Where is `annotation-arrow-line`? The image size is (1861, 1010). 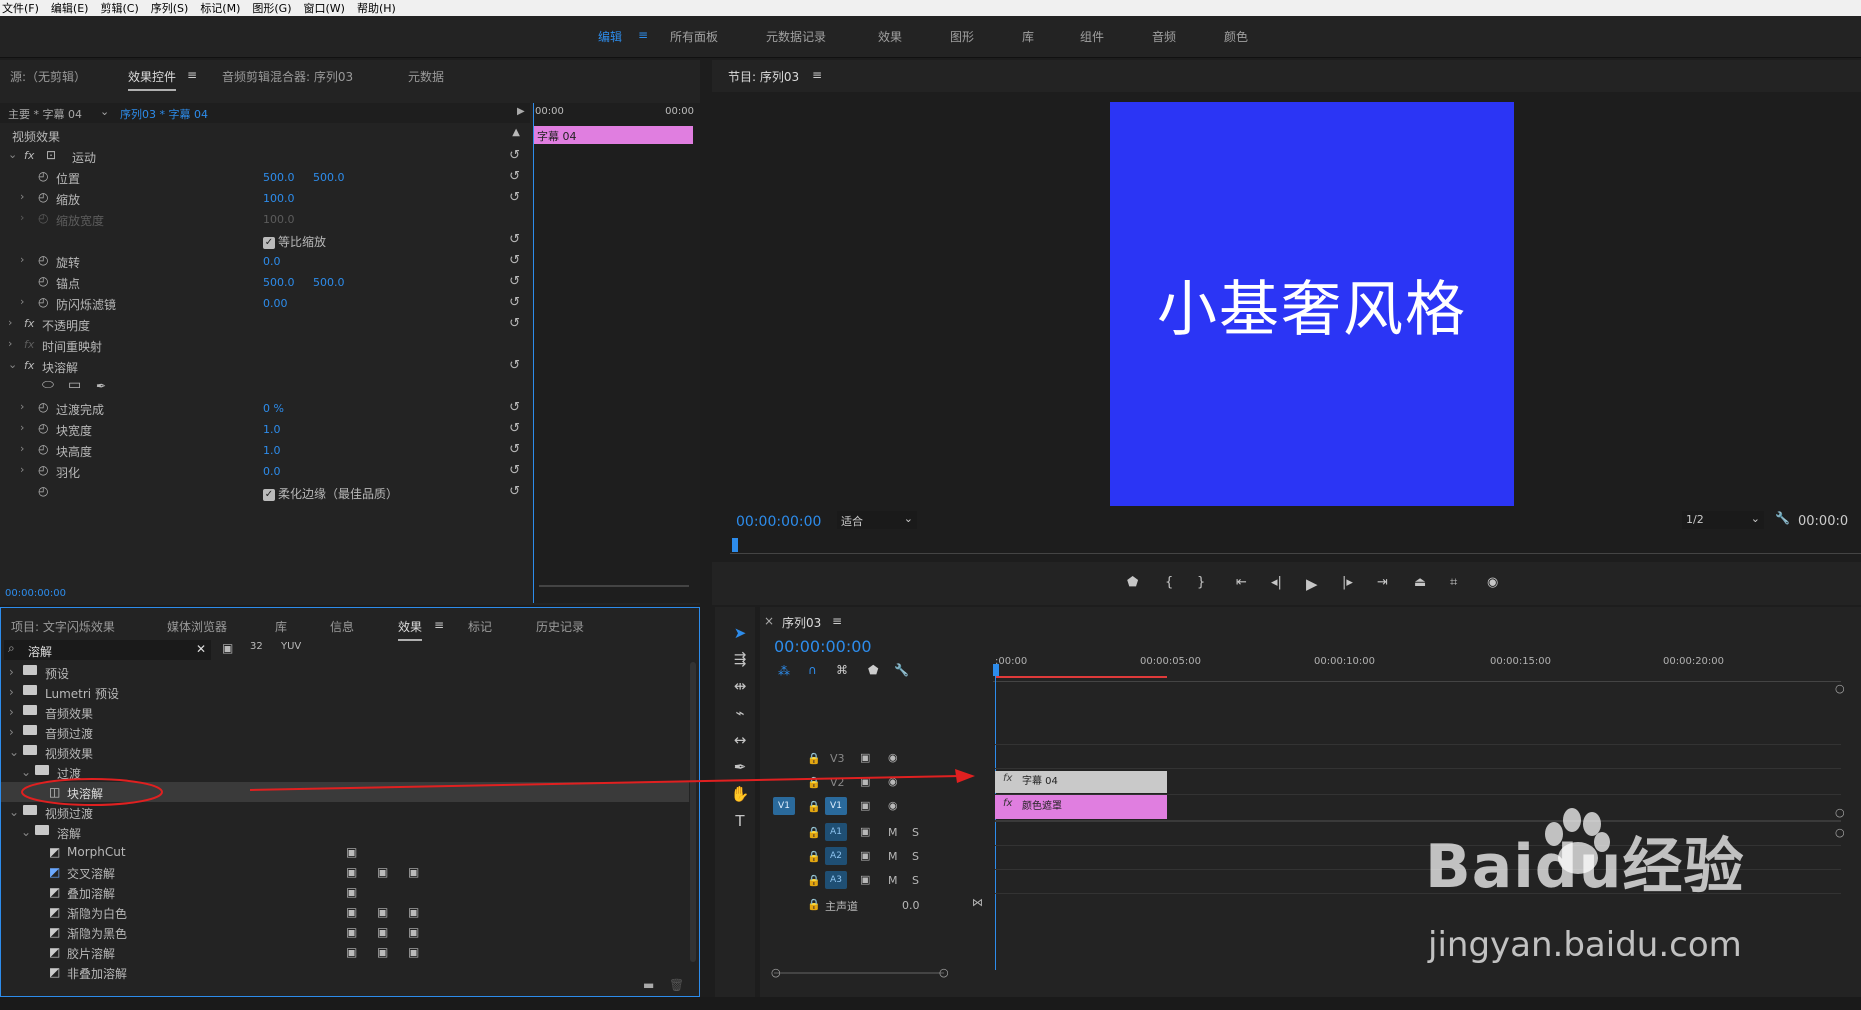 annotation-arrow-line is located at coordinates (605, 783).